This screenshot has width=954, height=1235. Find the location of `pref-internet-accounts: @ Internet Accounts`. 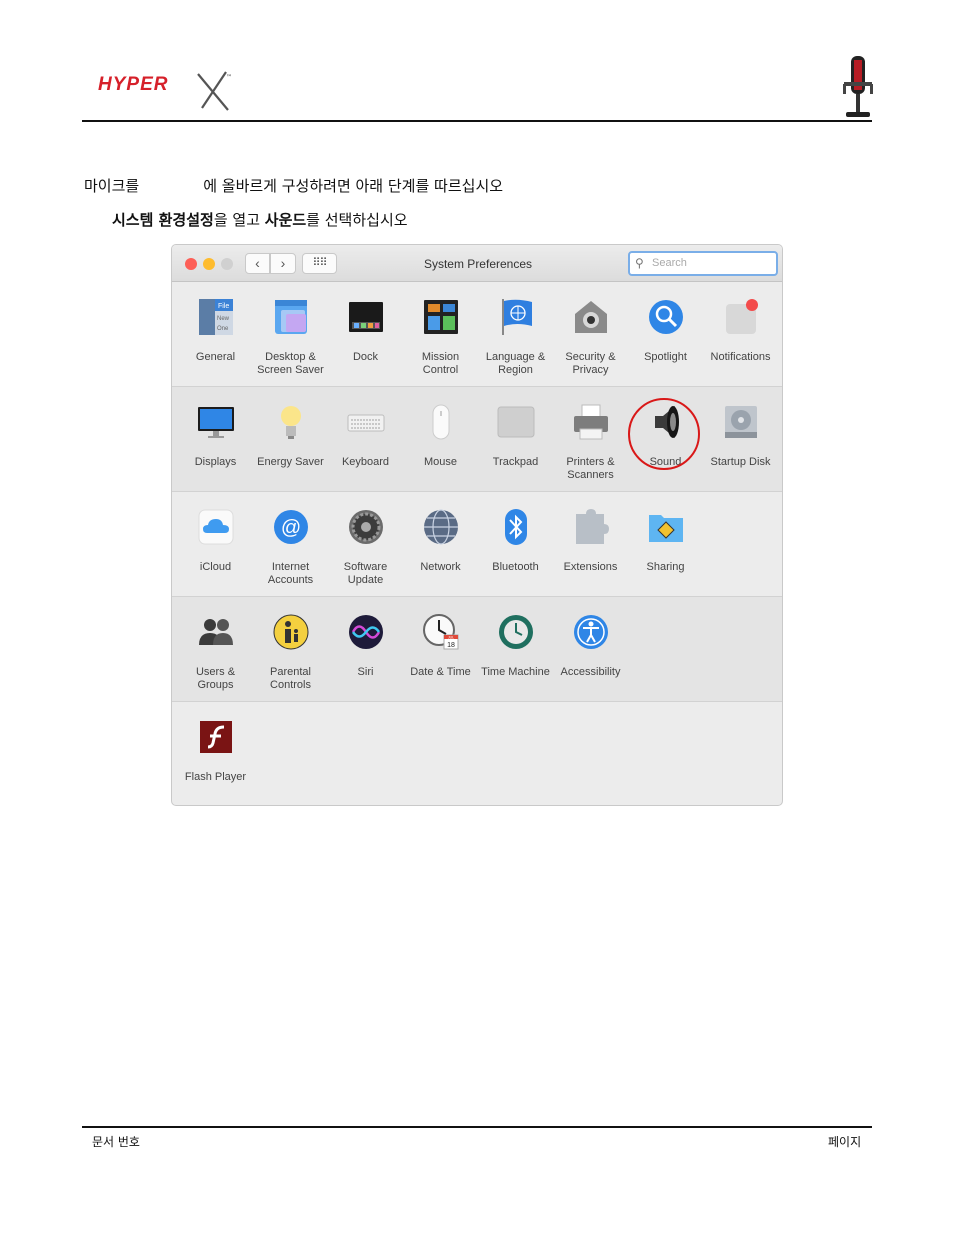

pref-internet-accounts: @ Internet Accounts is located at coordinates (290, 547).